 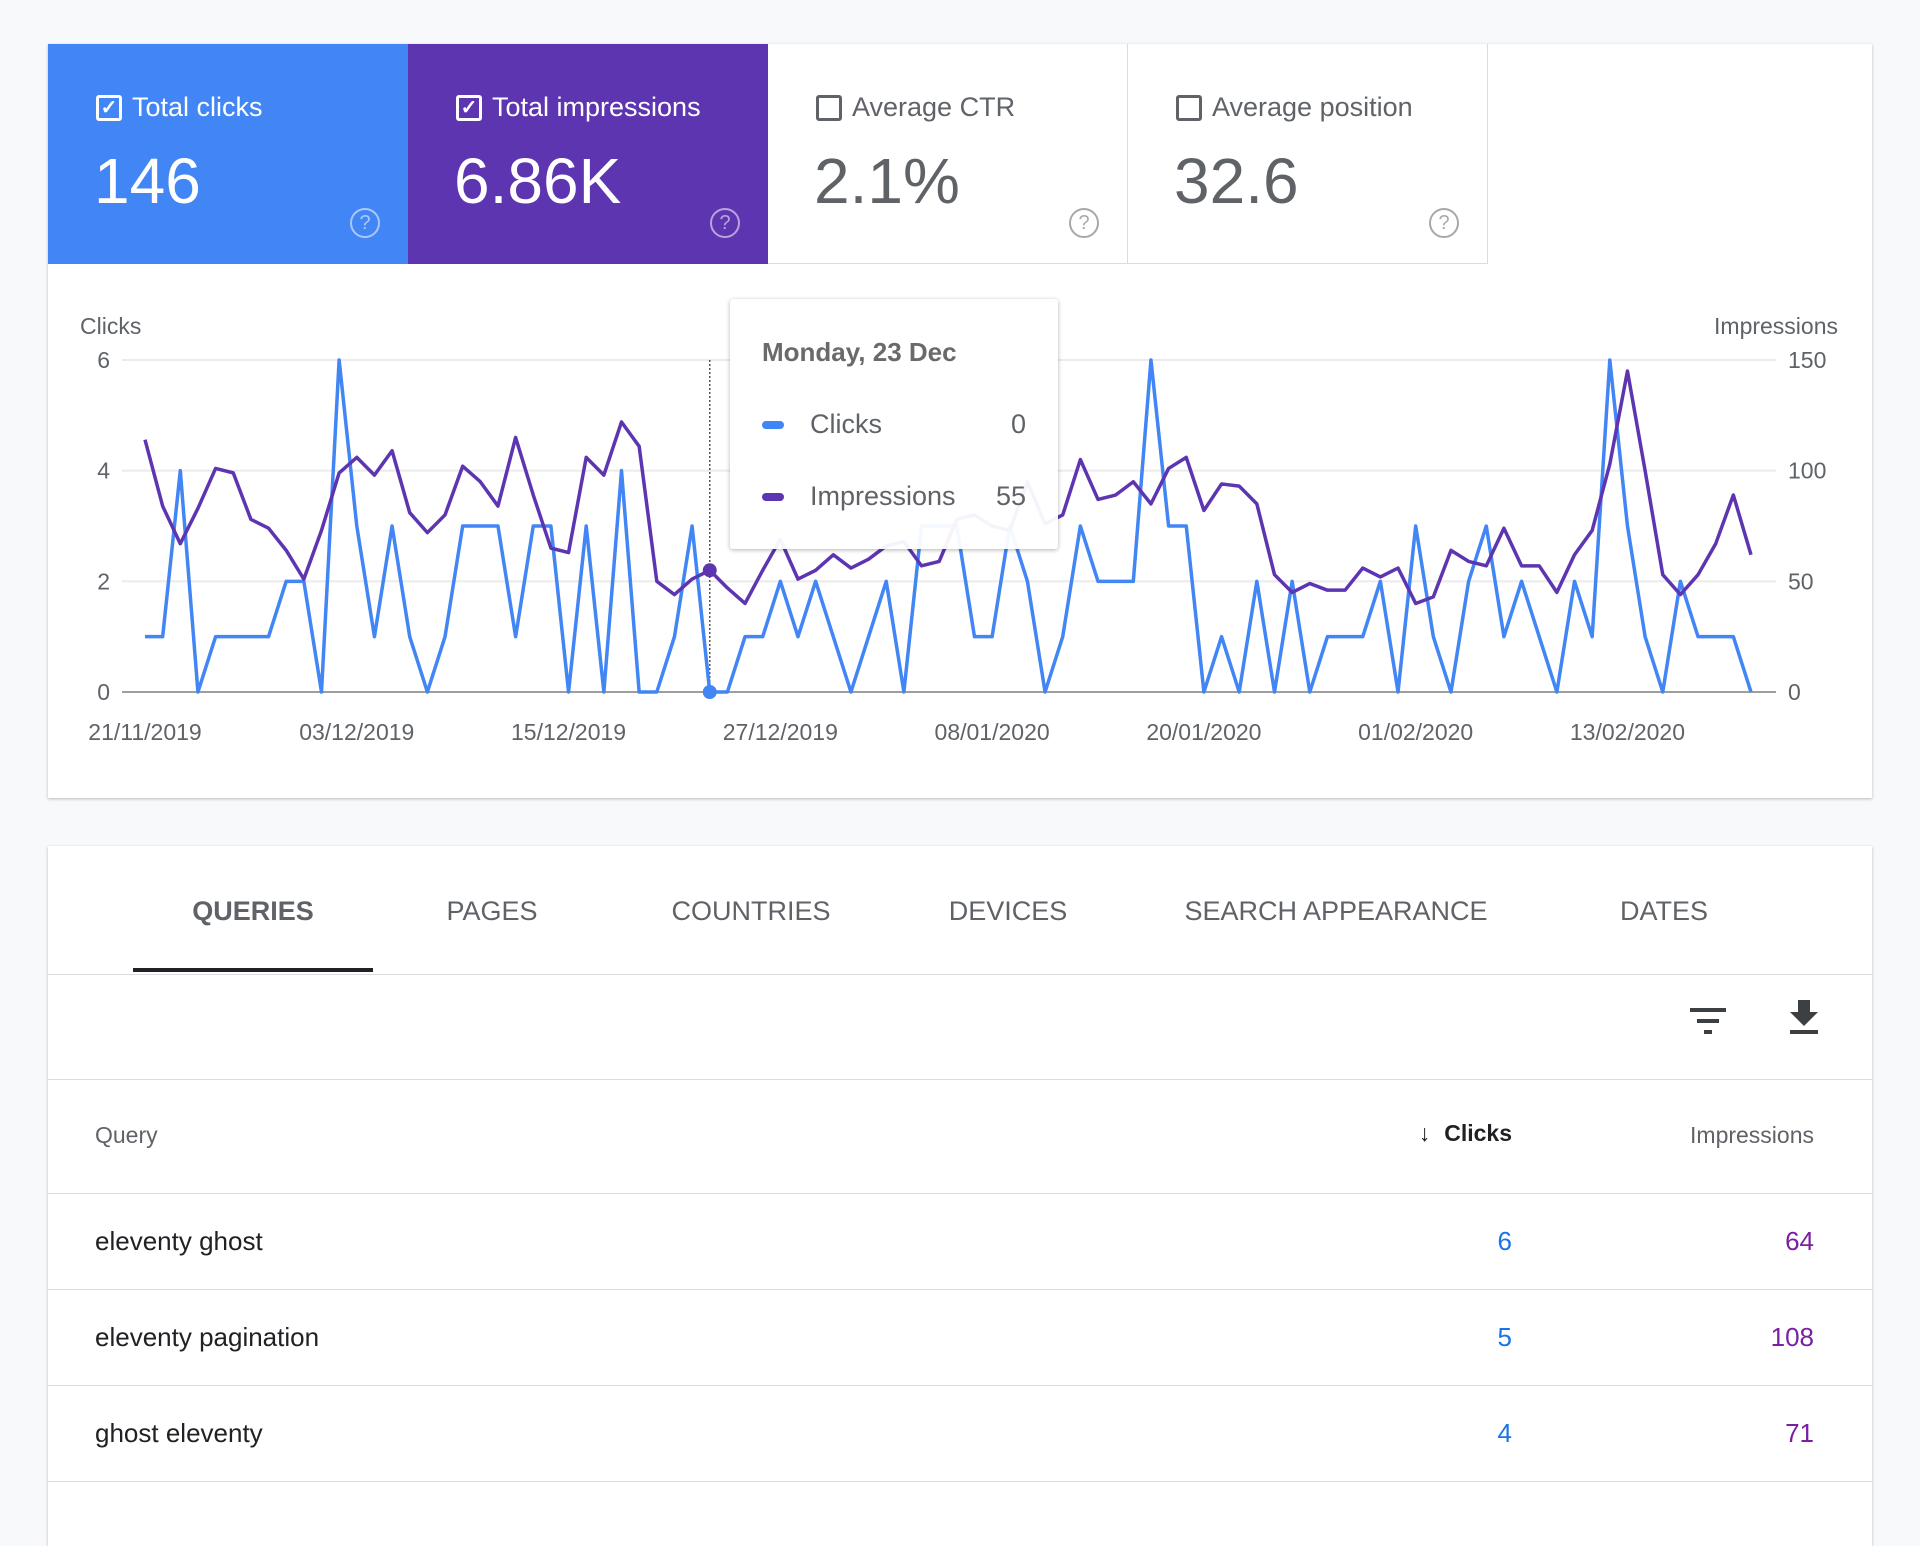 What do you see at coordinates (1799, 1433) in the screenshot?
I see `impressions-cell: 71` at bounding box center [1799, 1433].